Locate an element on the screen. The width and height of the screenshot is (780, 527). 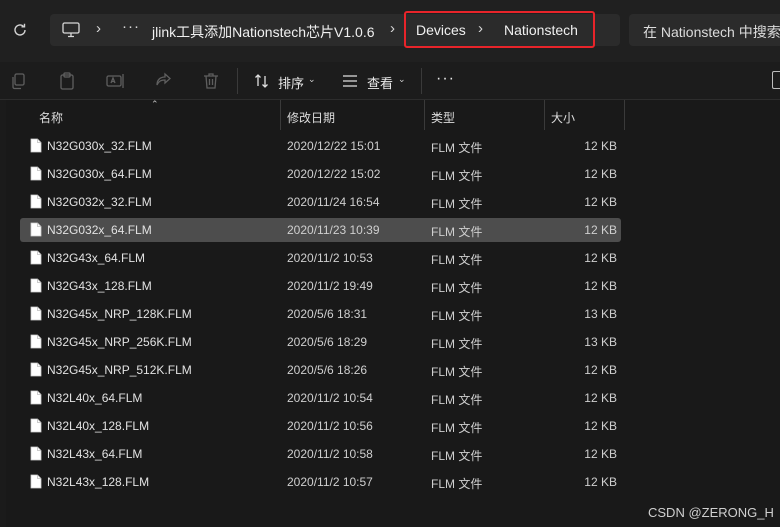
sort-icon is located at coordinates (261, 81).